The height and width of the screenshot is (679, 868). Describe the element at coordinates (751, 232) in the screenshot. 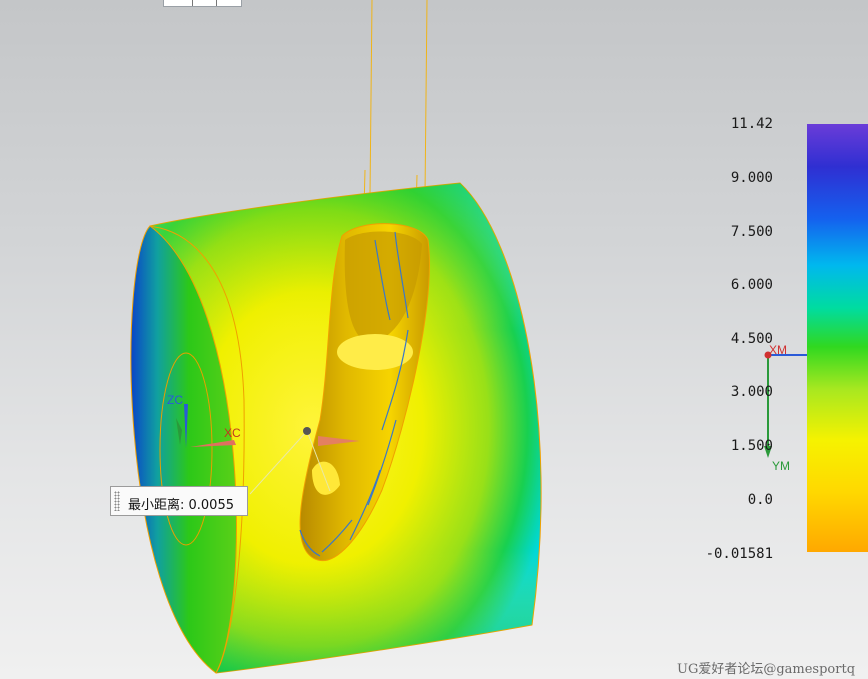

I see `scale-label: 7.500` at that location.